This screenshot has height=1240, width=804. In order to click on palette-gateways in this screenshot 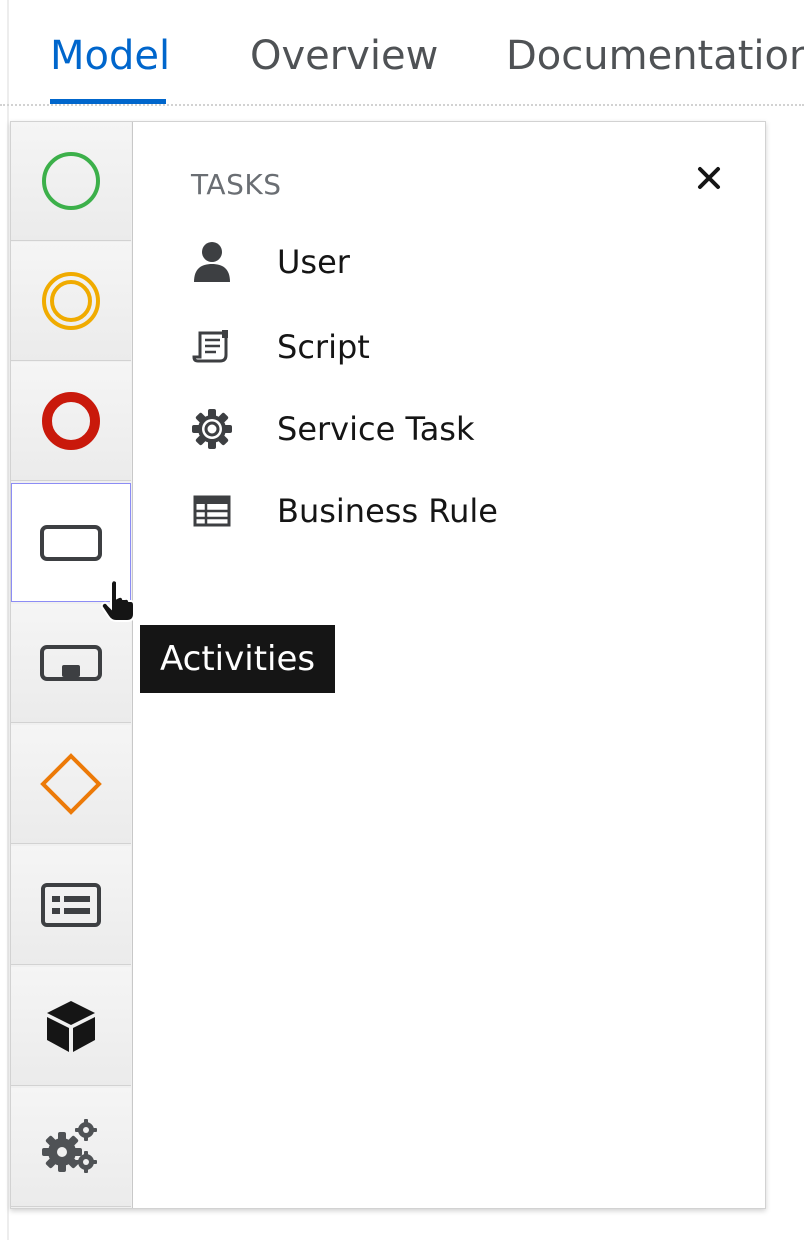, I will do `click(71, 784)`.